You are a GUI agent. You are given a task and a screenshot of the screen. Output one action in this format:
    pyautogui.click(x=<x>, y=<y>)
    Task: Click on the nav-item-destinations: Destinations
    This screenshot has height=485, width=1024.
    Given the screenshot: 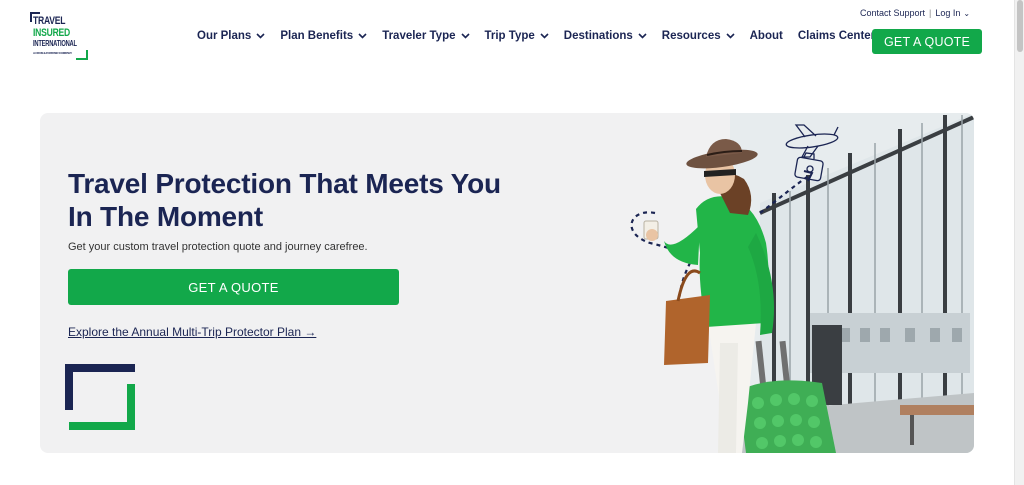 What is the action you would take?
    pyautogui.click(x=605, y=36)
    